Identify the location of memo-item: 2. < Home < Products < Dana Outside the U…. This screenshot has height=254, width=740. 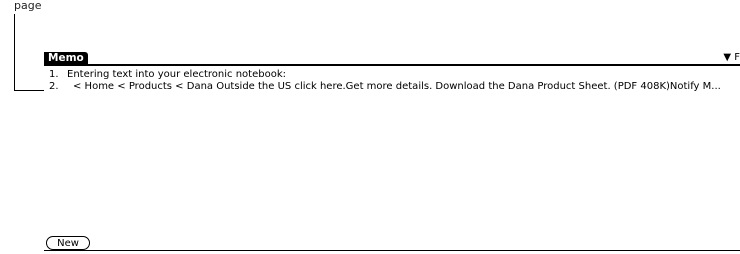
(394, 87).